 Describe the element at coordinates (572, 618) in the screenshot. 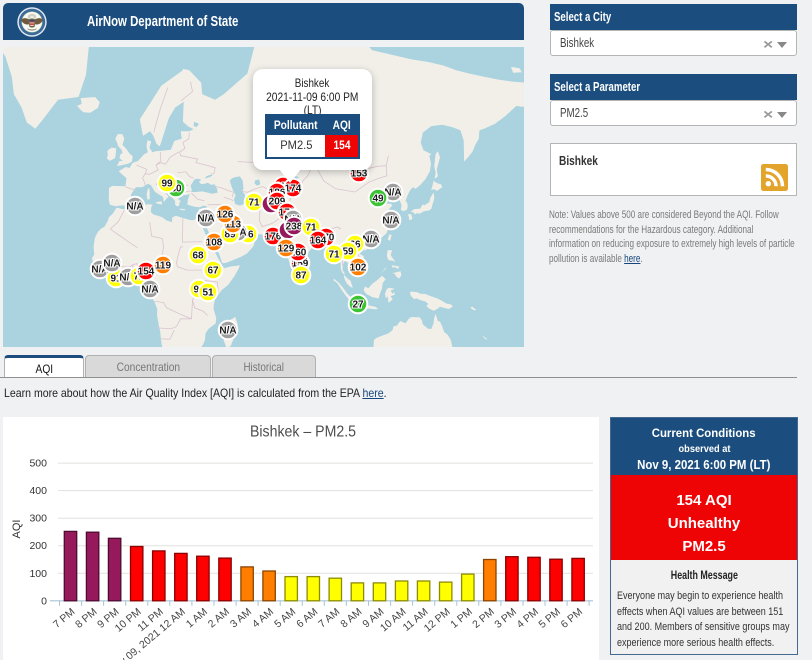

I see `svg-text: 6 PM` at that location.